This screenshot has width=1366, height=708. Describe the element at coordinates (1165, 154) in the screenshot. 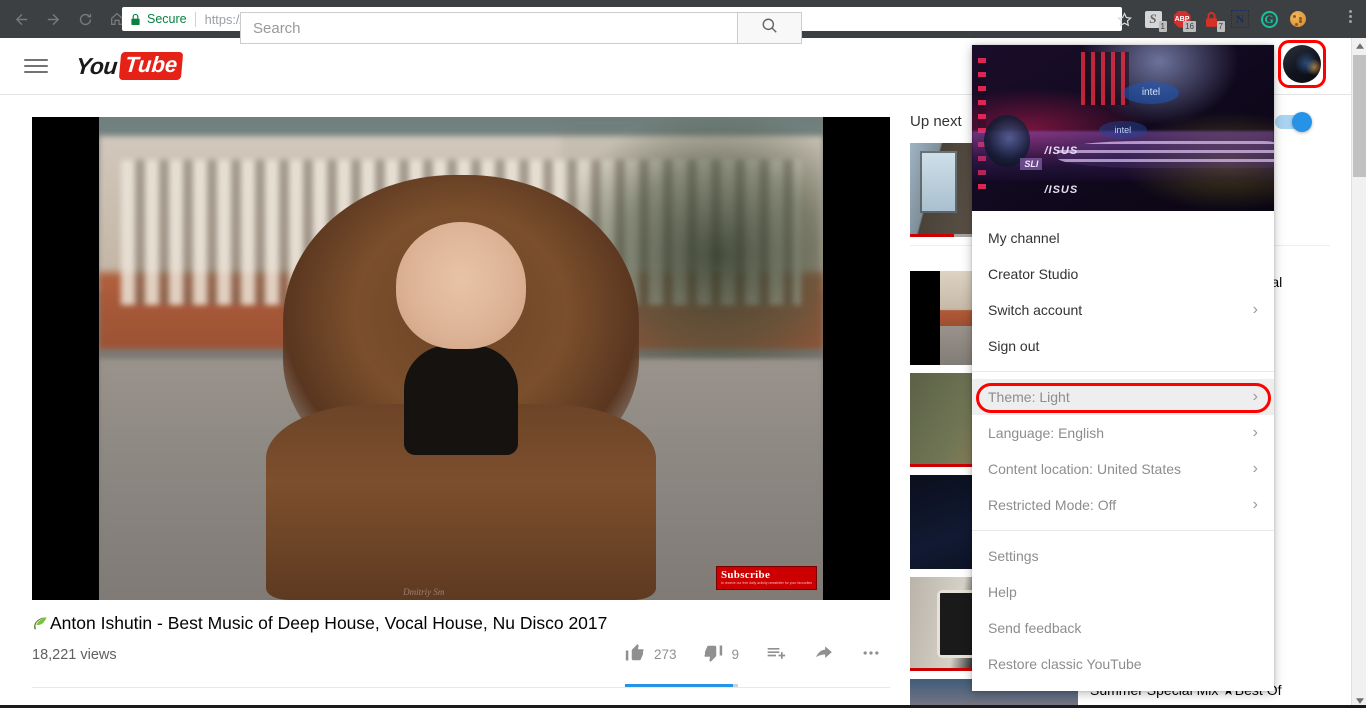

I see `banner-heatpipes` at that location.